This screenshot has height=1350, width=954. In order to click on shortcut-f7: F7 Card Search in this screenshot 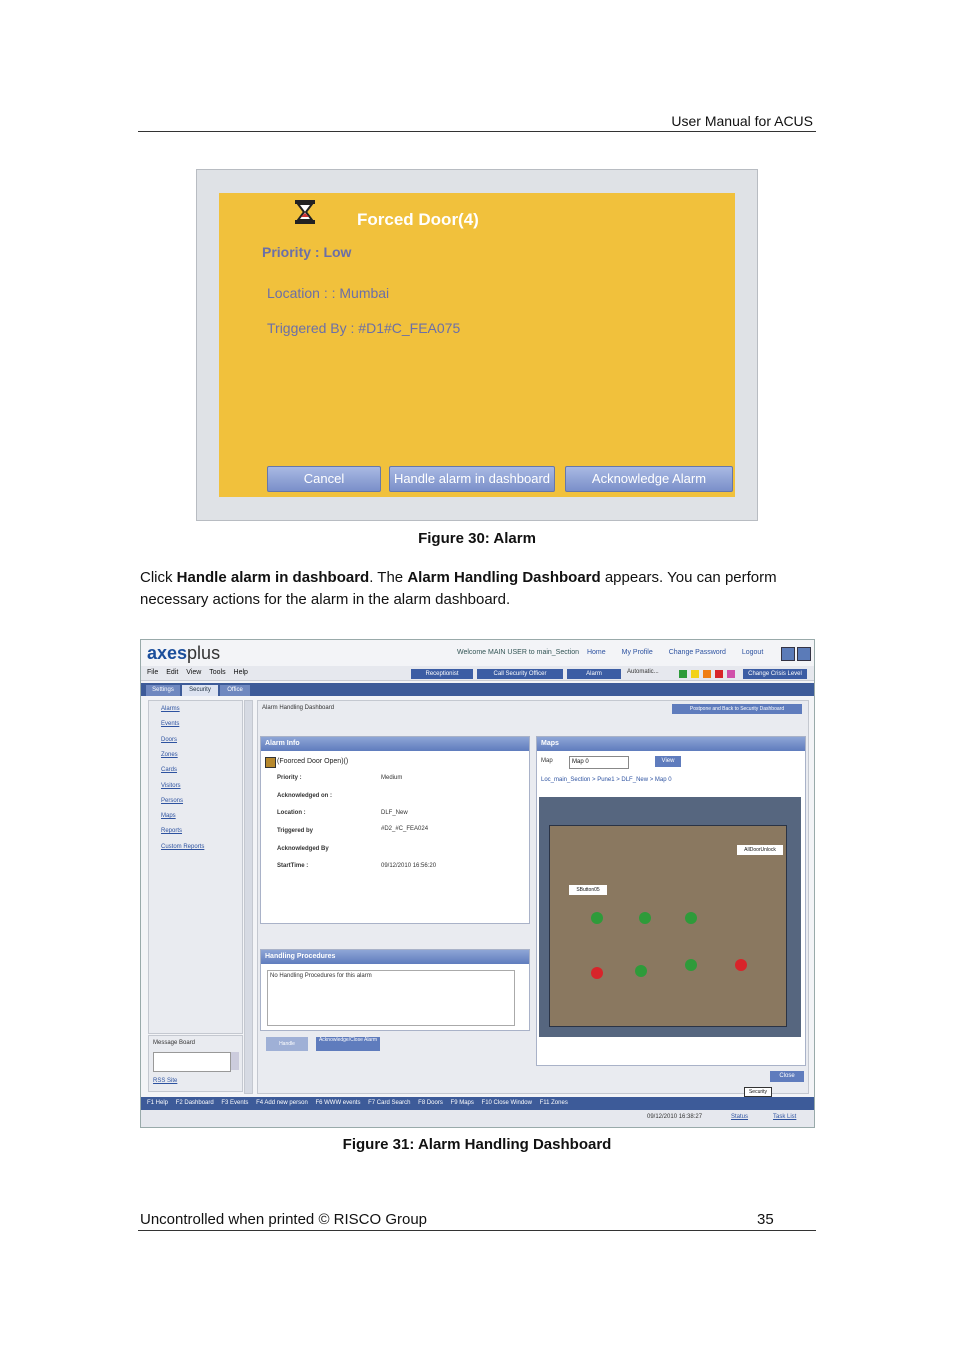, I will do `click(389, 1103)`.